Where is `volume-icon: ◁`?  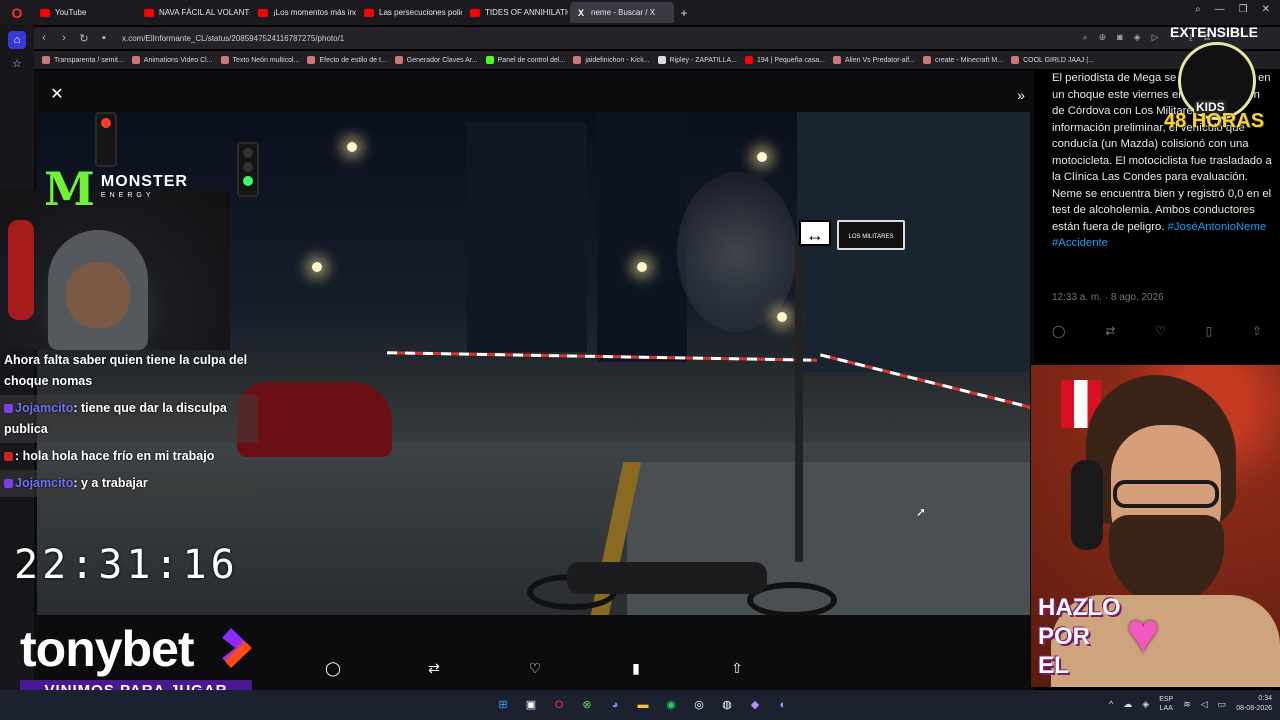
volume-icon: ◁ is located at coordinates (1204, 704).